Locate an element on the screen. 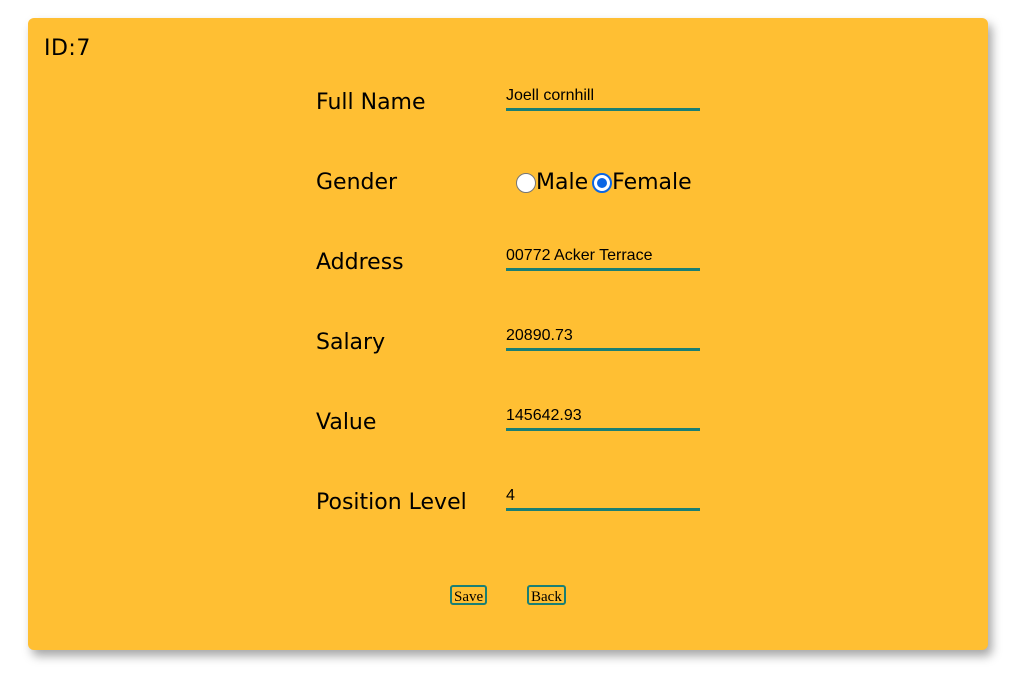 The height and width of the screenshot is (681, 1022). address-row: Address is located at coordinates (516, 267).